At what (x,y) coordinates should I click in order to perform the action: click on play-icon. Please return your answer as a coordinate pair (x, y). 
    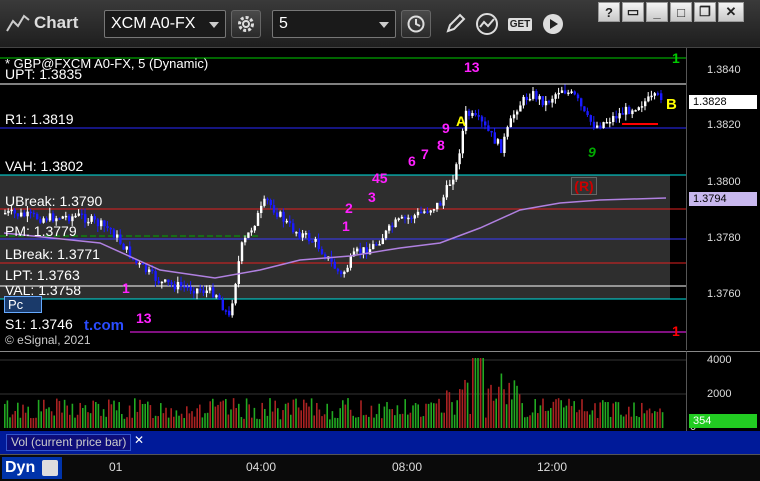
    Looking at the image, I should click on (553, 24).